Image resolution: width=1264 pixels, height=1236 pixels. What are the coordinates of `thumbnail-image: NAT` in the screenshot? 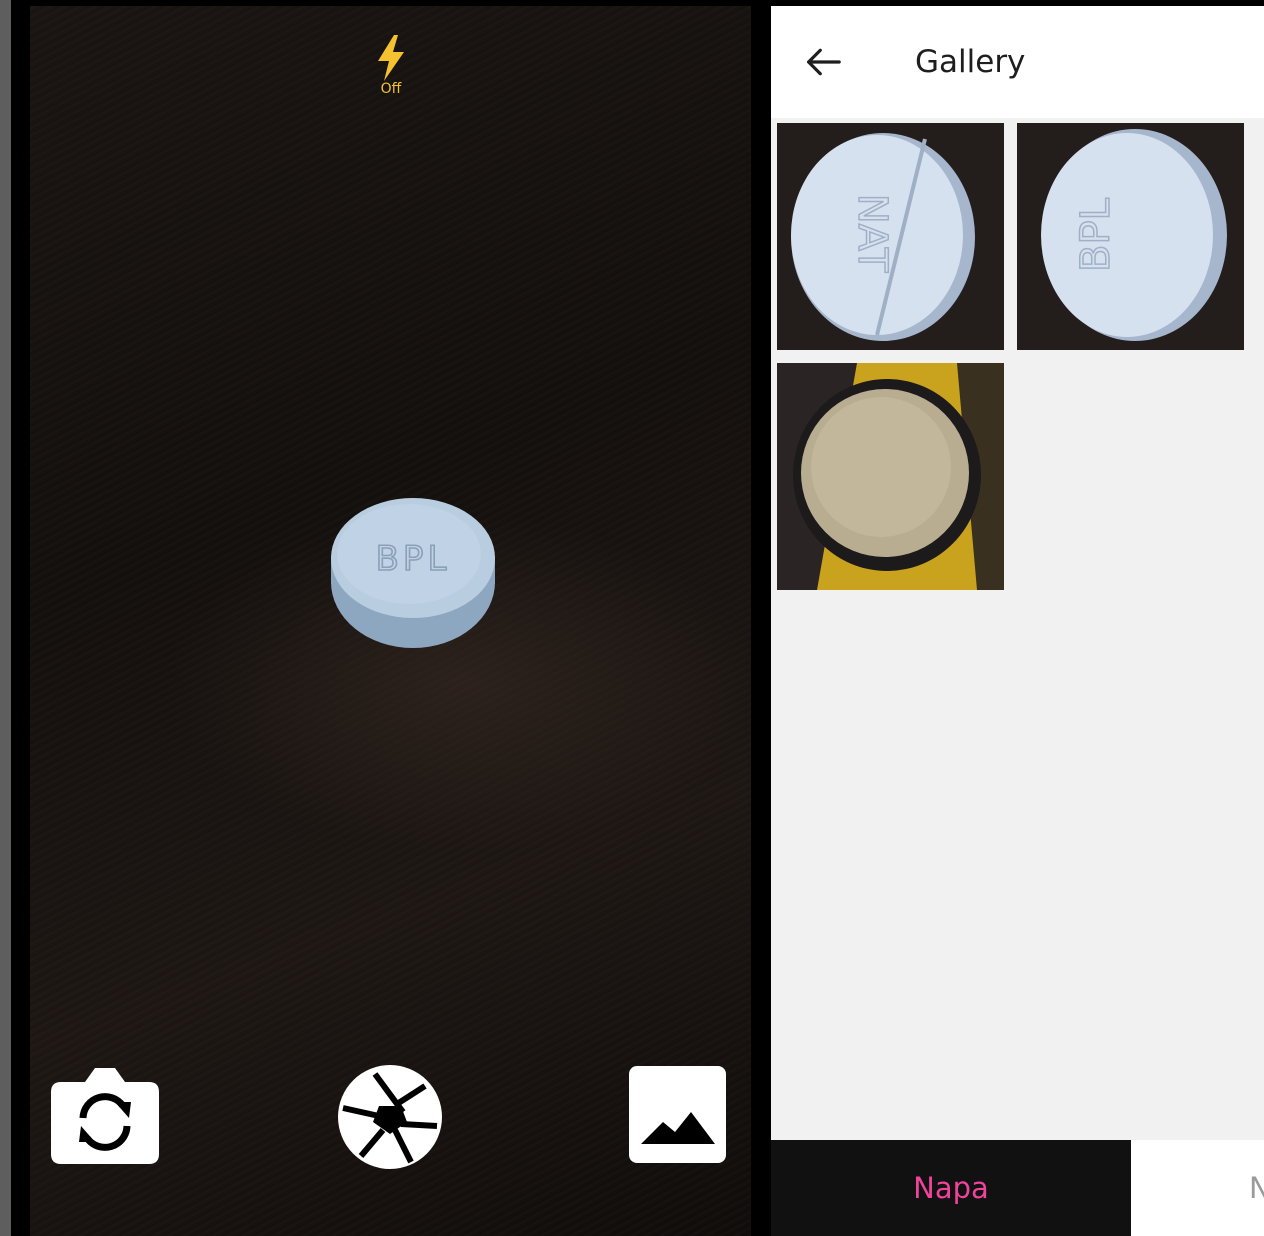 It's located at (890, 236).